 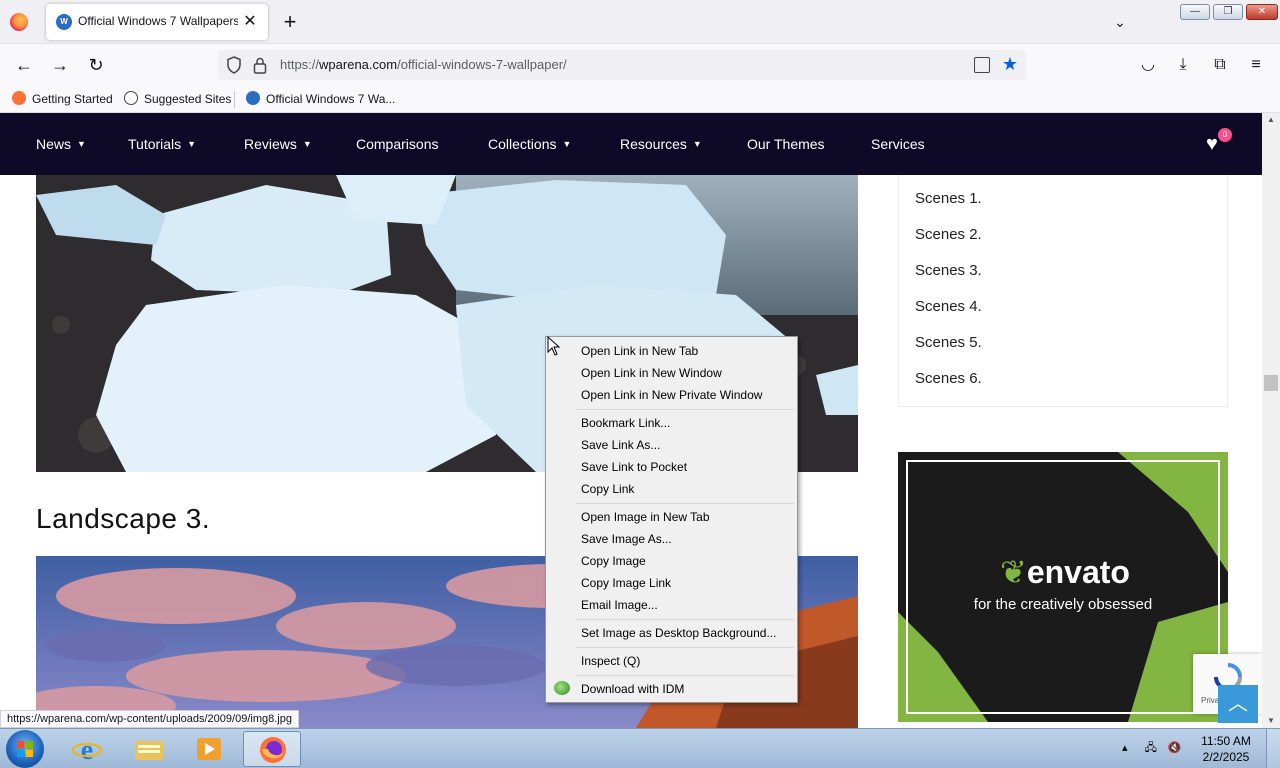 What do you see at coordinates (250, 22) in the screenshot?
I see `close-tab-icon: ✕` at bounding box center [250, 22].